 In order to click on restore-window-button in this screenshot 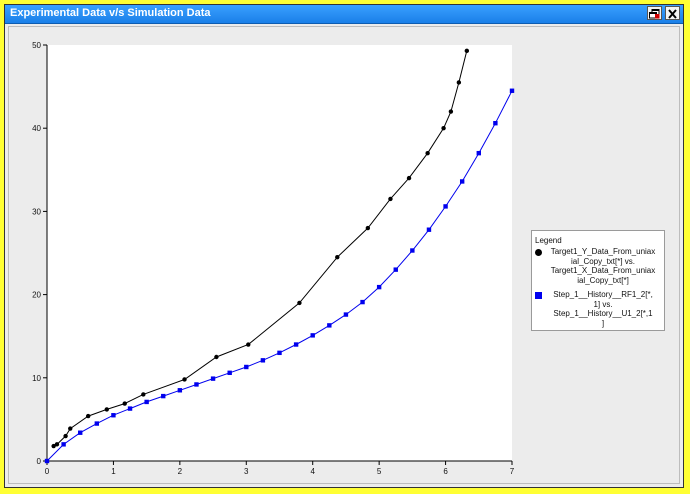, I will do `click(654, 13)`.